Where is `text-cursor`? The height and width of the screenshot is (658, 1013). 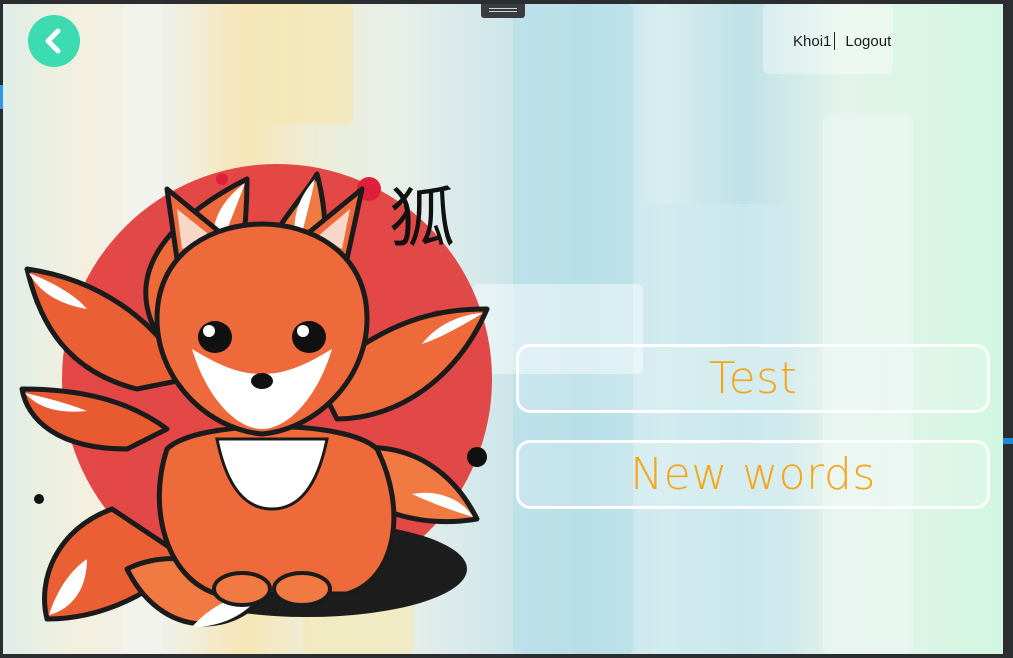
text-cursor is located at coordinates (835, 41).